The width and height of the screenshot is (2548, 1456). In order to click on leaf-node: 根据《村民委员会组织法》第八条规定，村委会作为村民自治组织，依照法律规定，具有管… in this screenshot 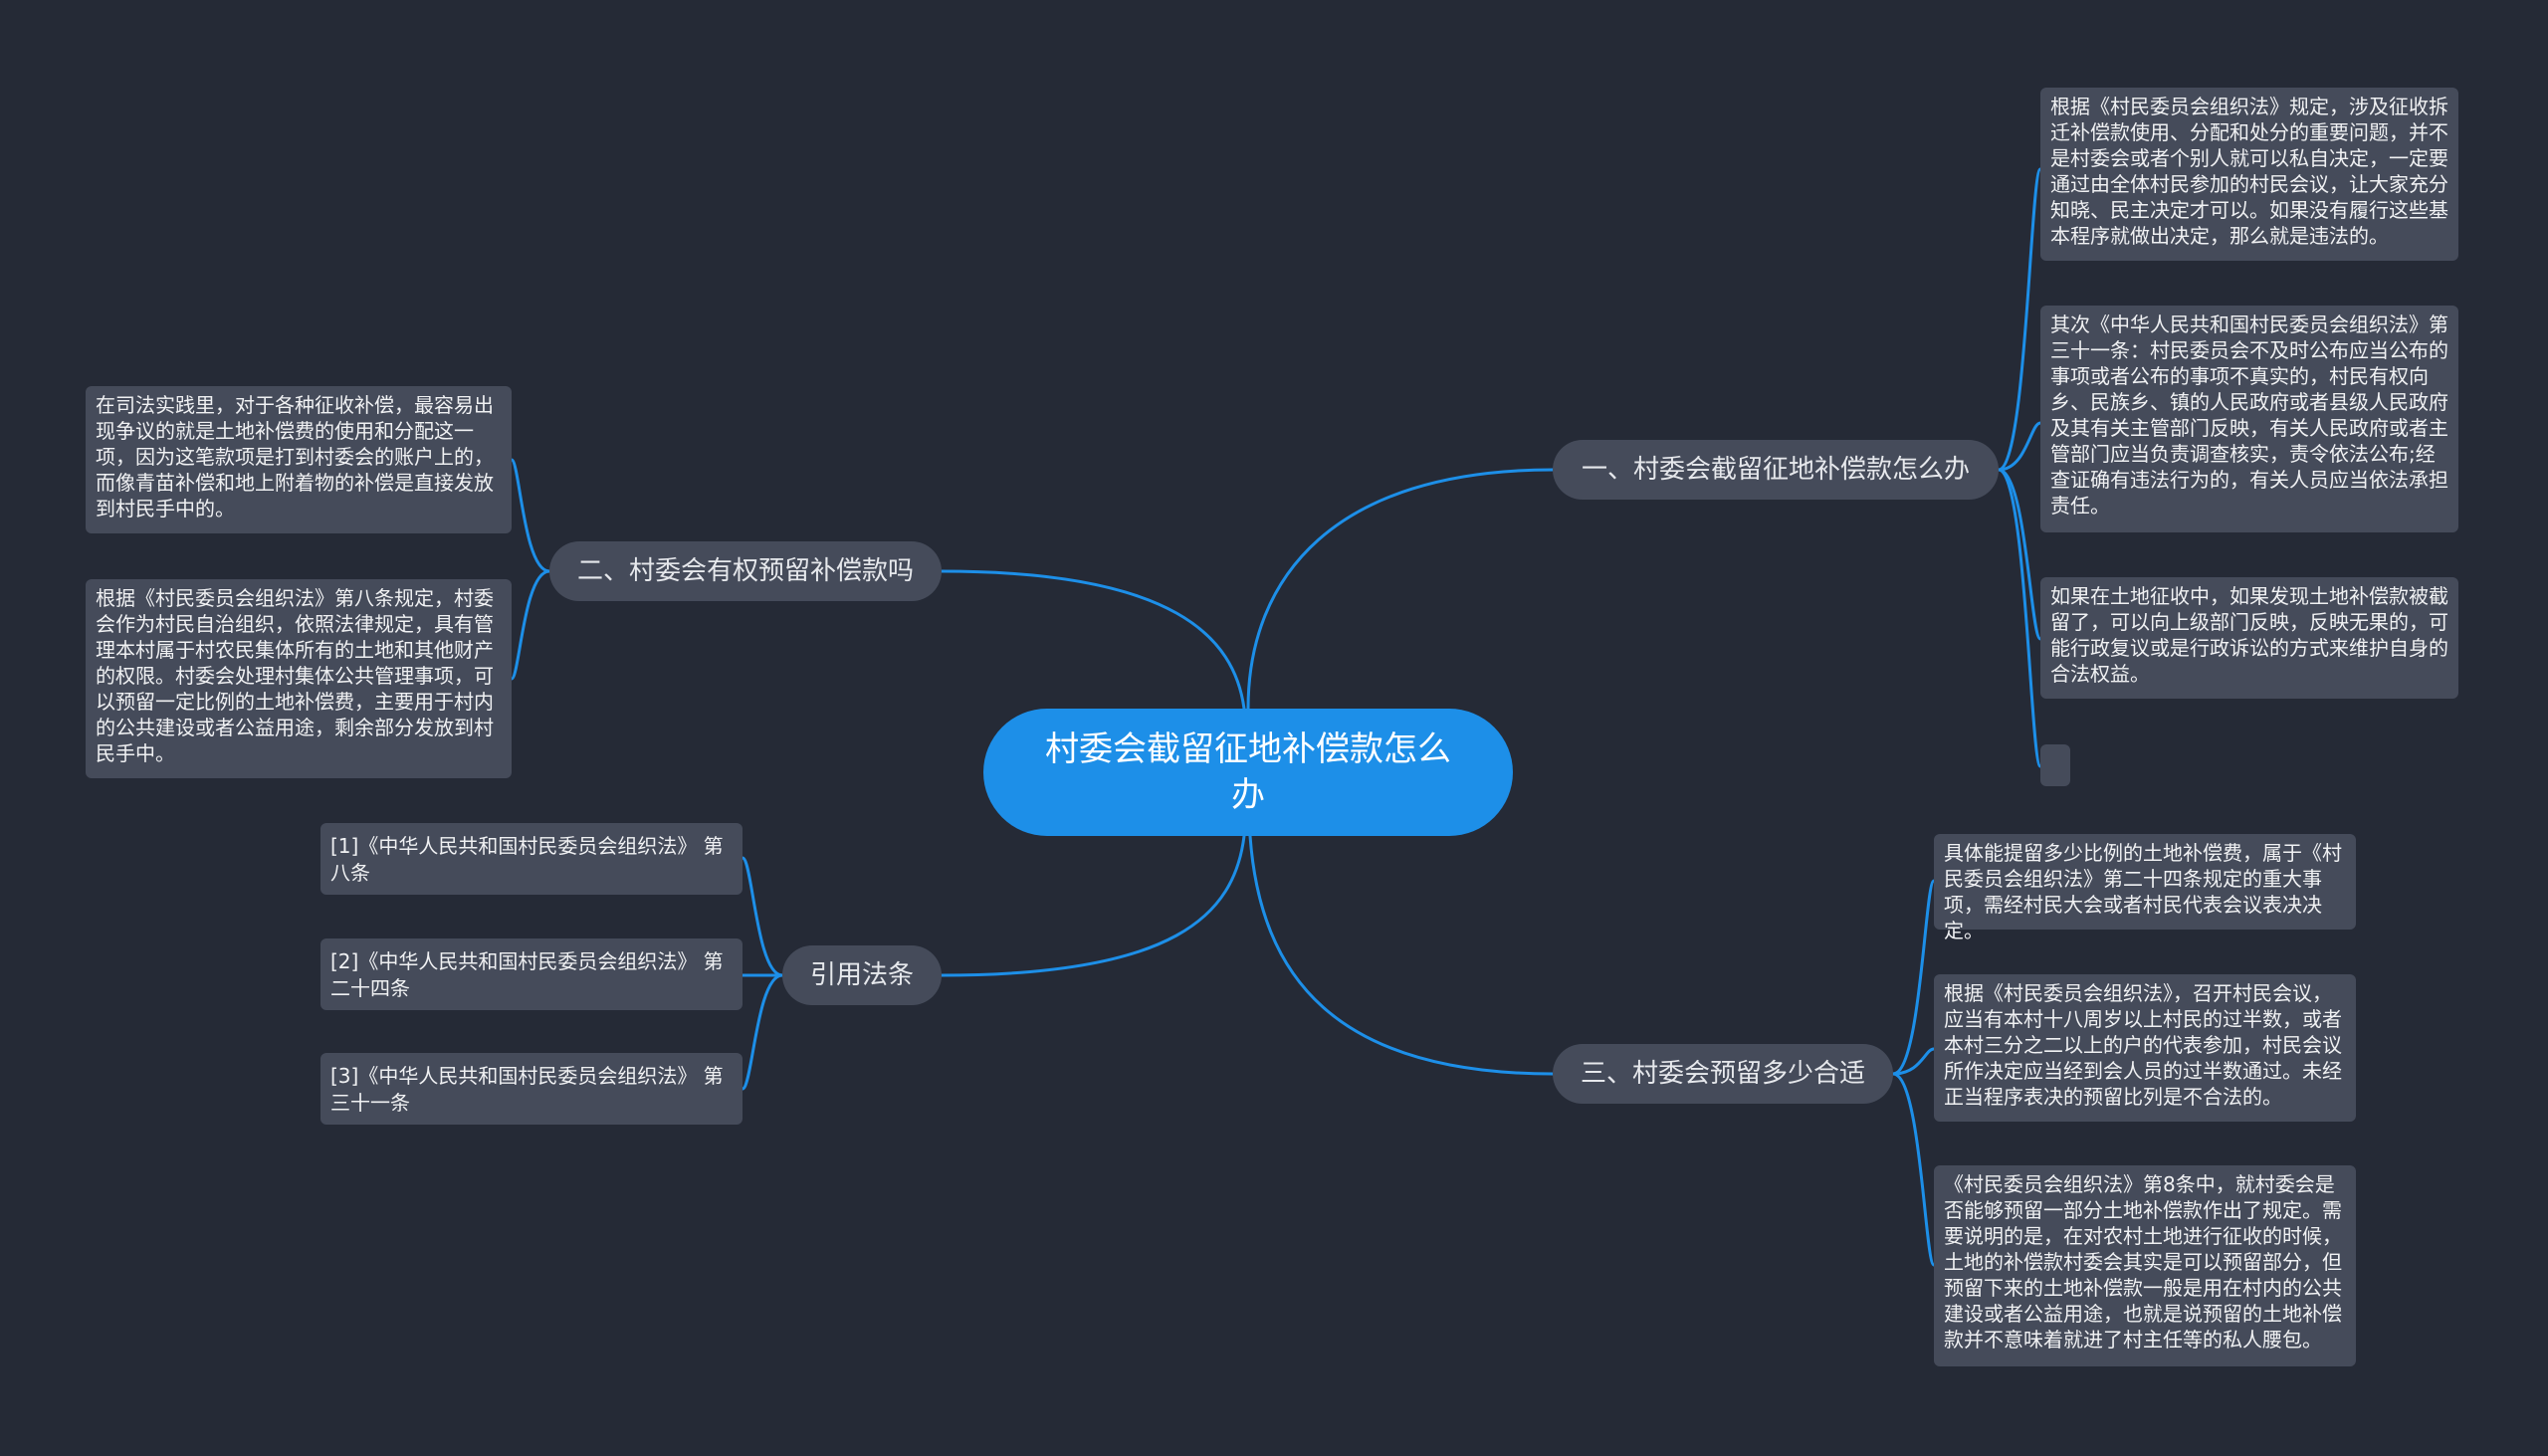, I will do `click(299, 678)`.